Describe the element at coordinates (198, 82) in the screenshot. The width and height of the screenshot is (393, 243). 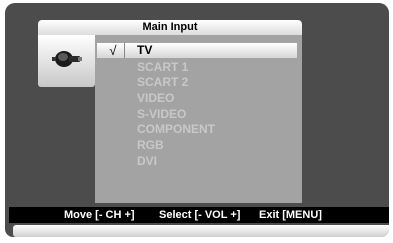
I see `list-item-scart-2: SCART 2` at that location.